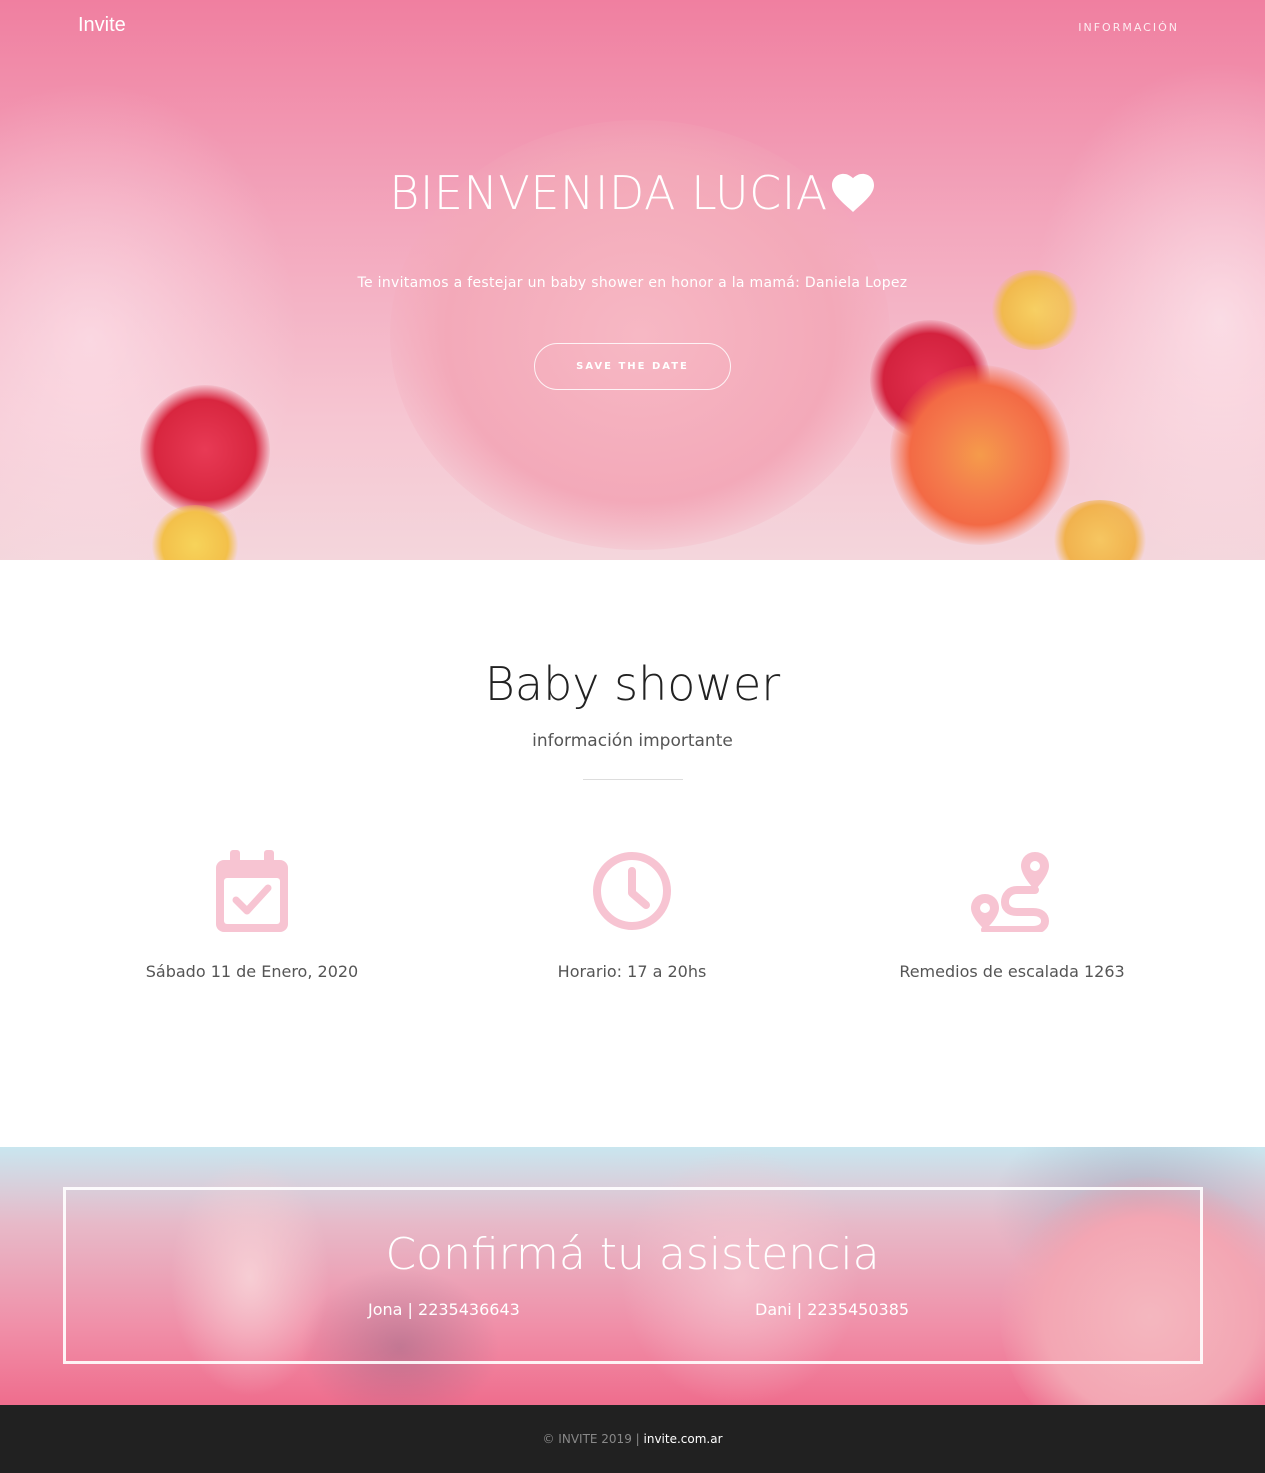 The image size is (1265, 1473). What do you see at coordinates (633, 779) in the screenshot?
I see `divider` at bounding box center [633, 779].